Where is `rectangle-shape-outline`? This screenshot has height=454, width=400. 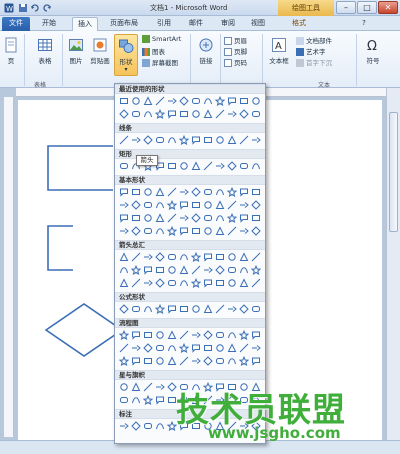
rectangle-shape-outline is located at coordinates (80, 168).